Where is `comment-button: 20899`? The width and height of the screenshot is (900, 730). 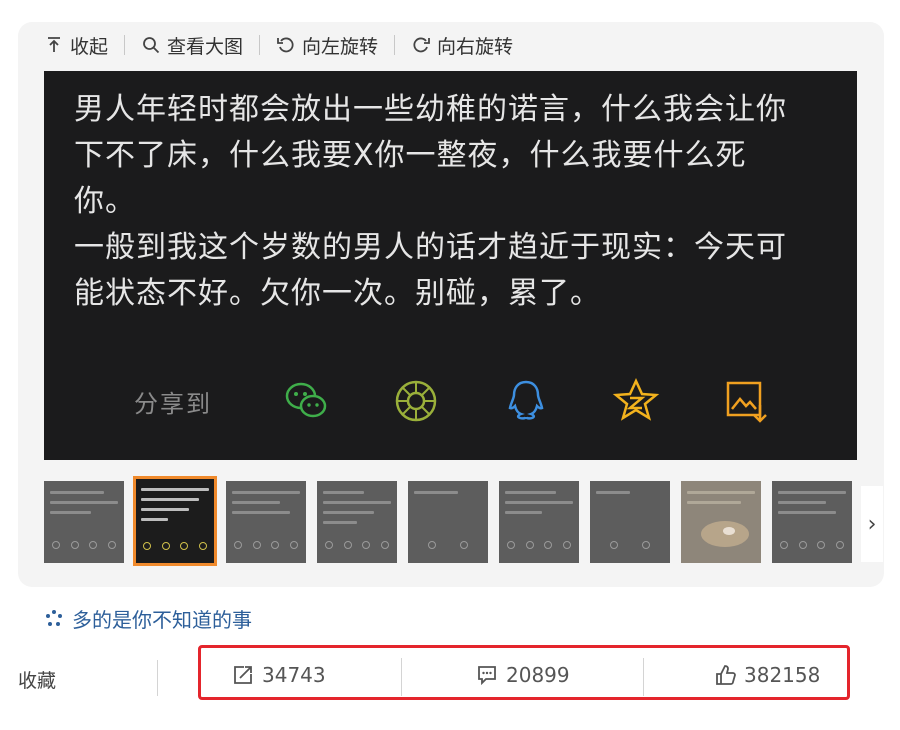 comment-button: 20899 is located at coordinates (523, 675).